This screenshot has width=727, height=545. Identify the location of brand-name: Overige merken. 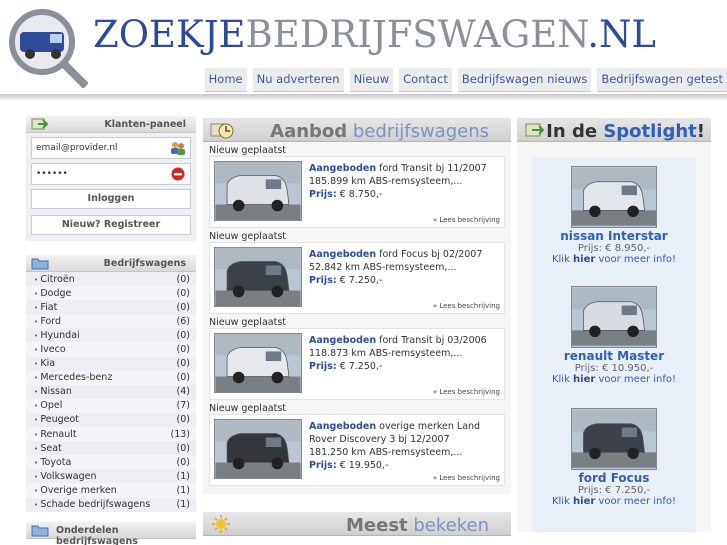
(75, 490).